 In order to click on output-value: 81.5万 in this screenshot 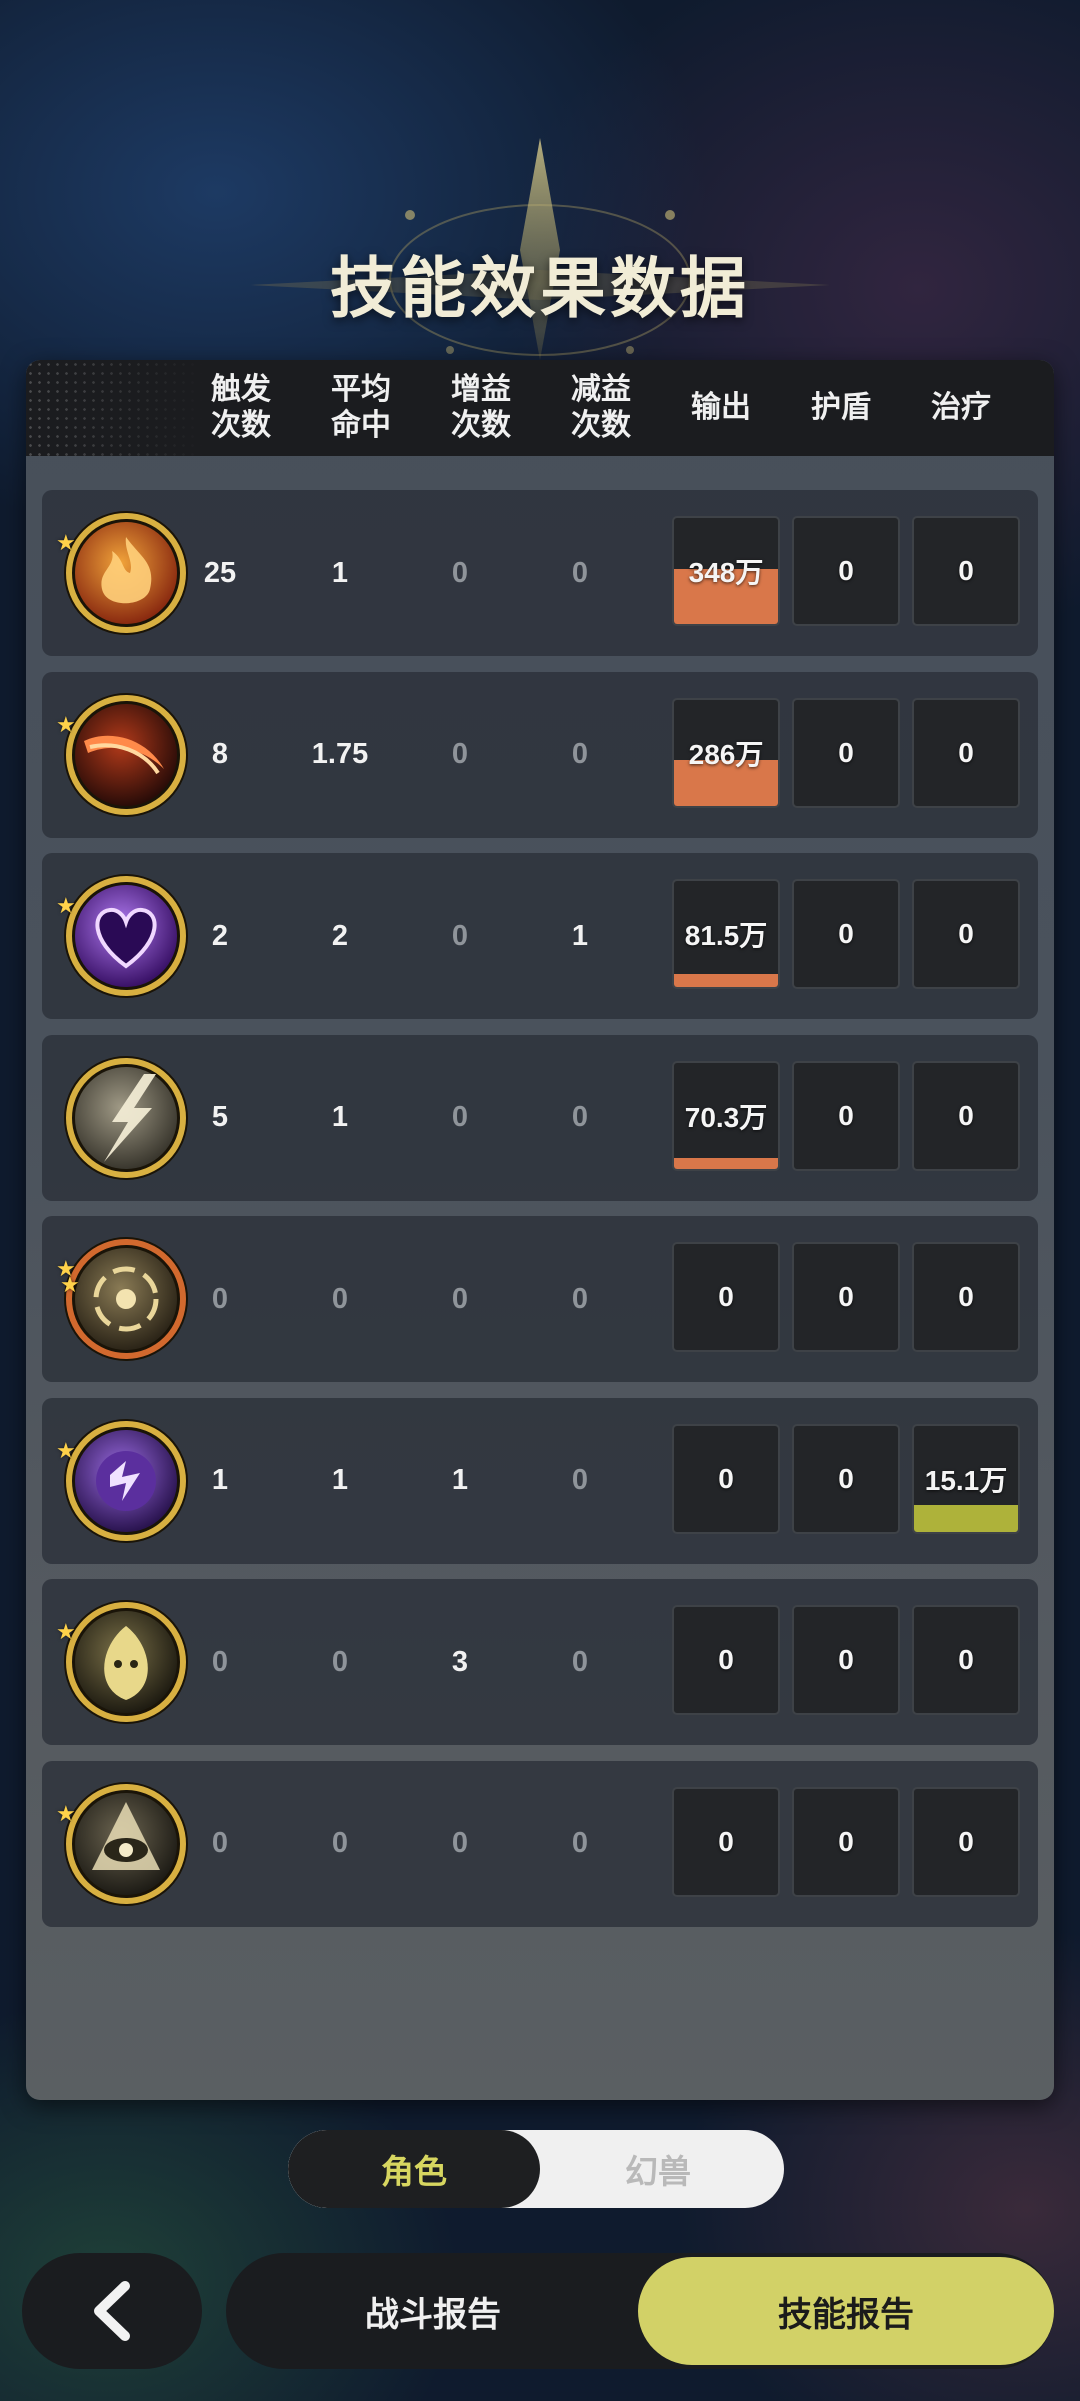, I will do `click(726, 935)`.